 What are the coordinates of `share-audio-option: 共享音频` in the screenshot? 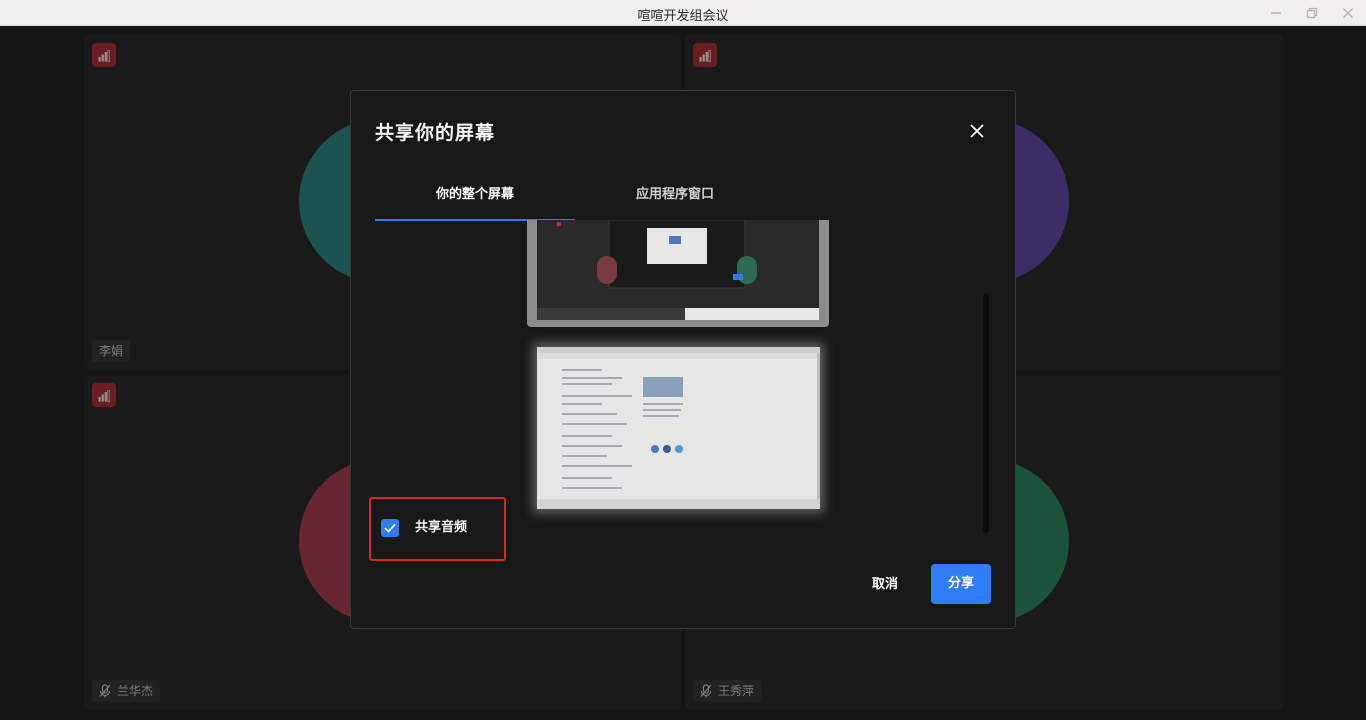 It's located at (437, 529).